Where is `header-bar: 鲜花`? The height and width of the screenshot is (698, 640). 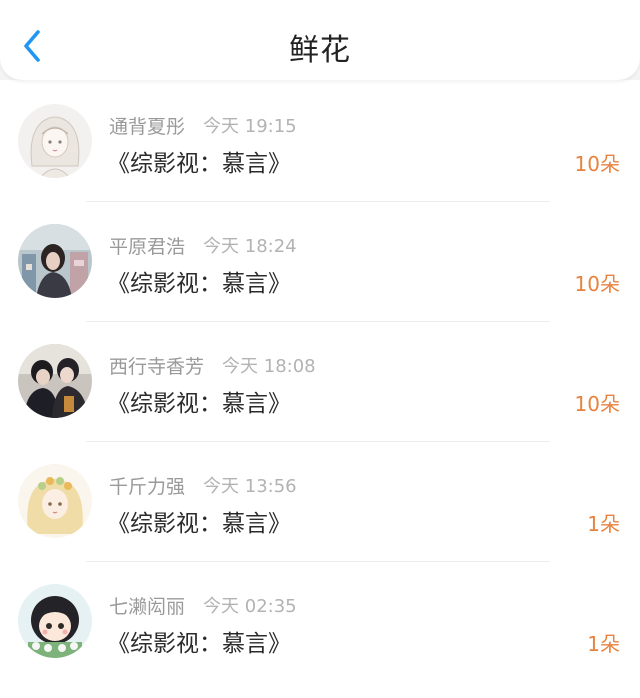
header-bar: 鲜花 is located at coordinates (320, 40).